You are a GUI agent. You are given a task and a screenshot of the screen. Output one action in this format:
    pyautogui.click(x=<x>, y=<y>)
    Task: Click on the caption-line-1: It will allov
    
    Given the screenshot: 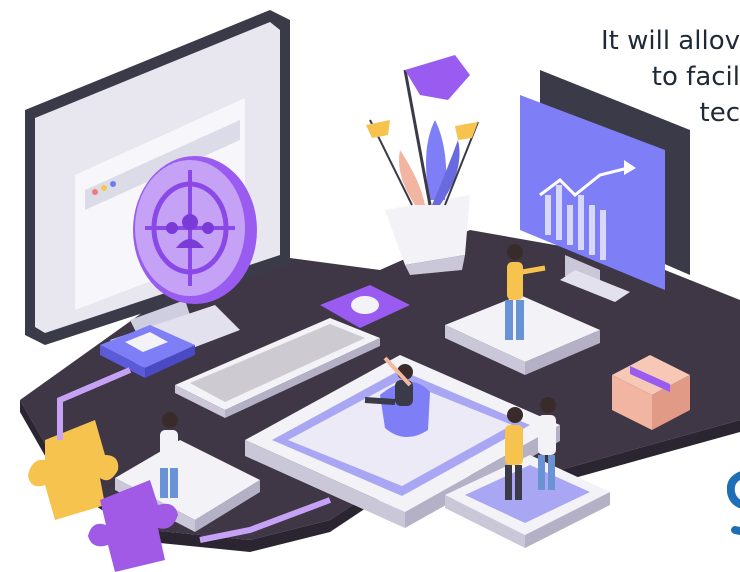 What is the action you would take?
    pyautogui.click(x=670, y=41)
    